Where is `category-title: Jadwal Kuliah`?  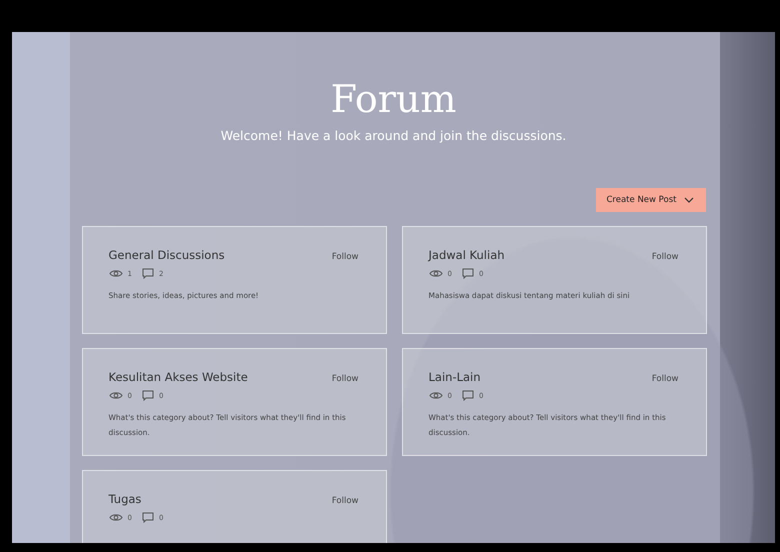
category-title: Jadwal Kuliah is located at coordinates (466, 255).